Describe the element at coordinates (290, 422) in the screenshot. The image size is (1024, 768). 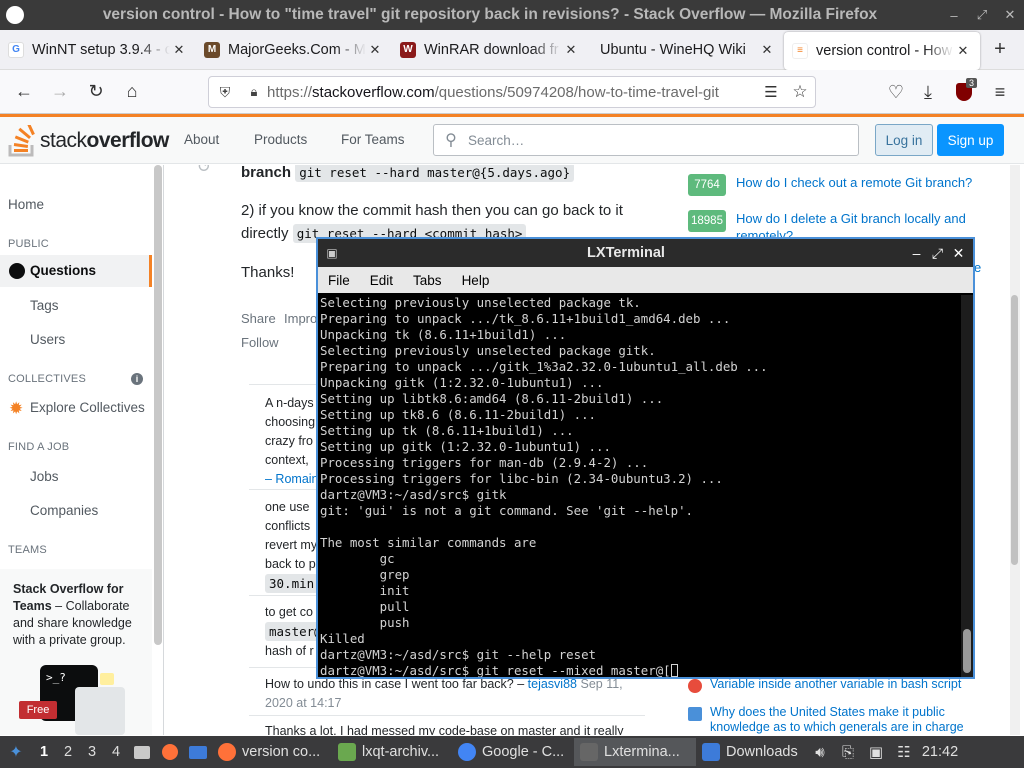
I see `comment-line: choosing` at that location.